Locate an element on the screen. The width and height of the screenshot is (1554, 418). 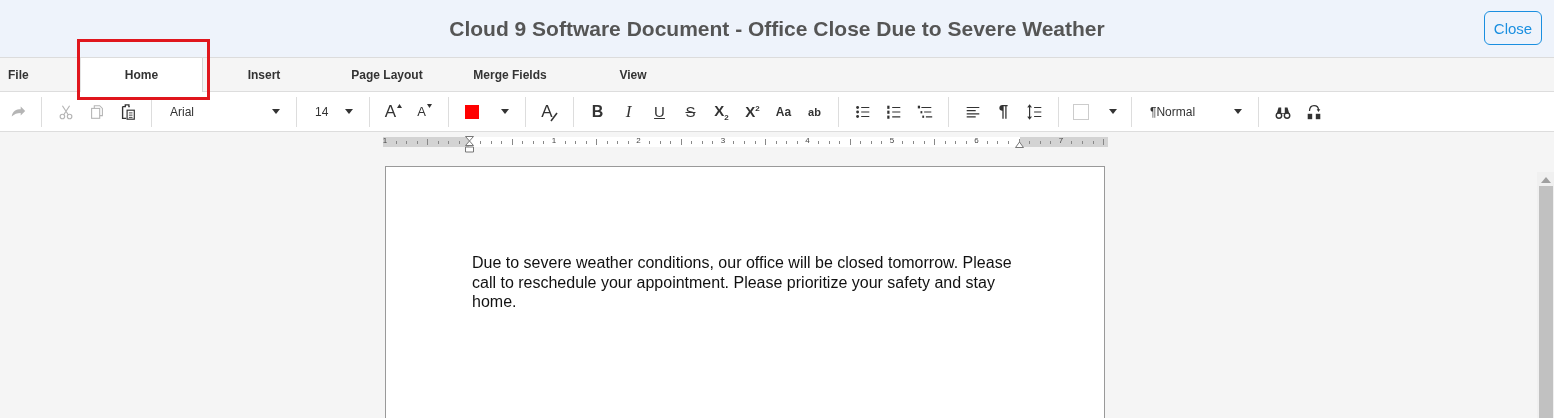
superscript-button: X$^{2}$ is located at coordinates (752, 111).